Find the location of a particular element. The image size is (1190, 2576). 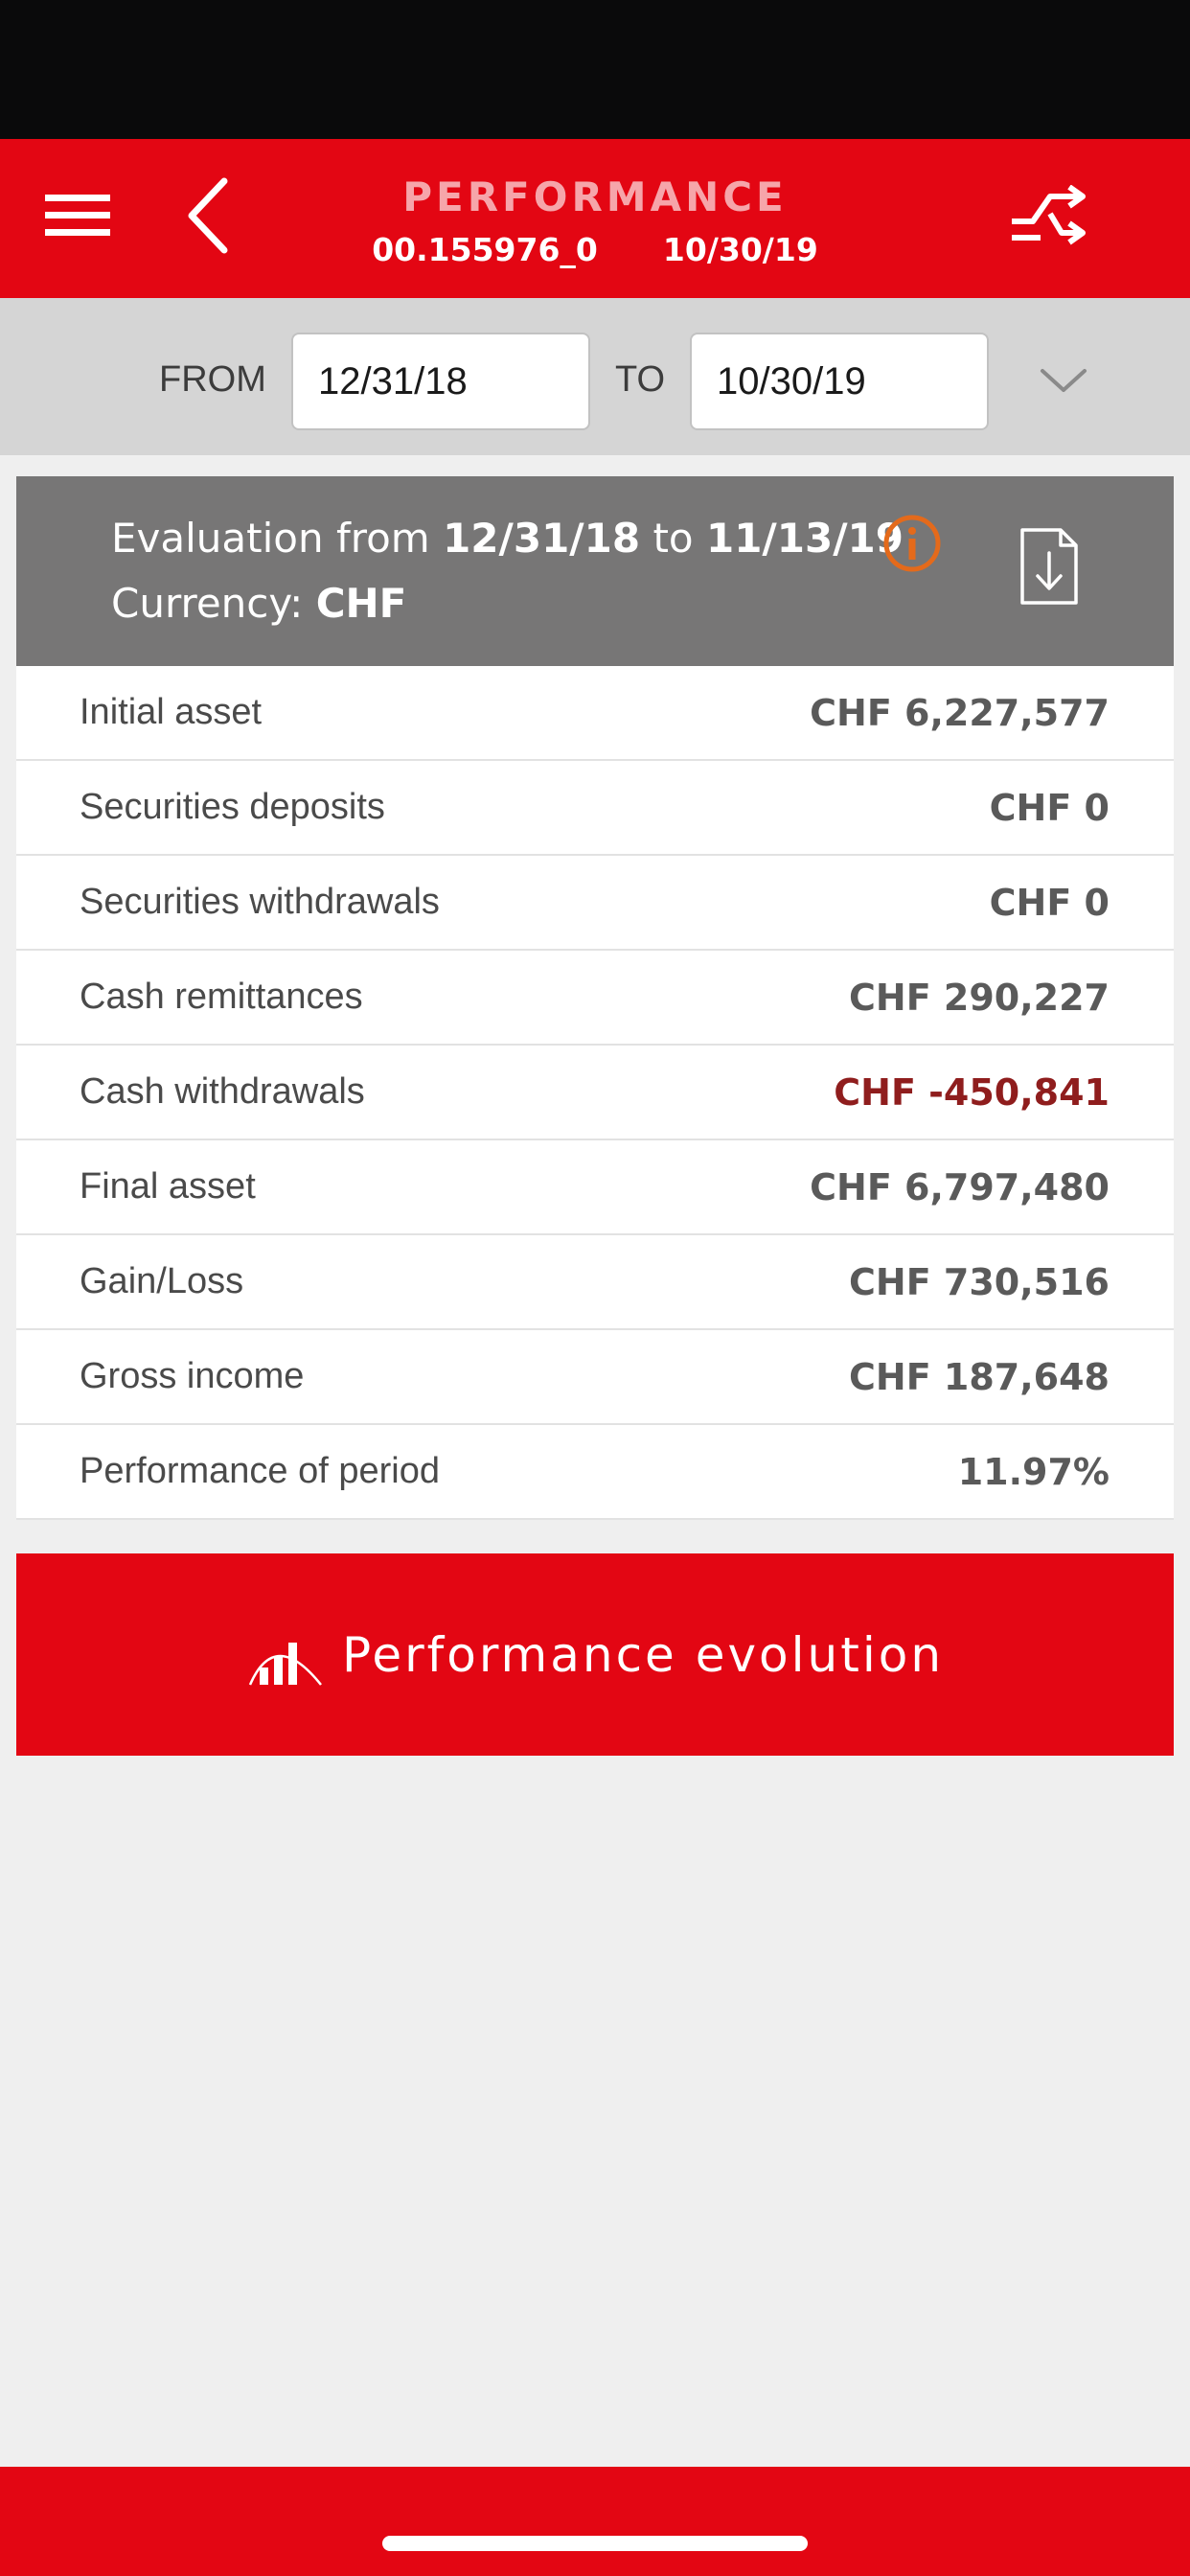

evaluation-currency: Currency: CHF is located at coordinates (258, 603).